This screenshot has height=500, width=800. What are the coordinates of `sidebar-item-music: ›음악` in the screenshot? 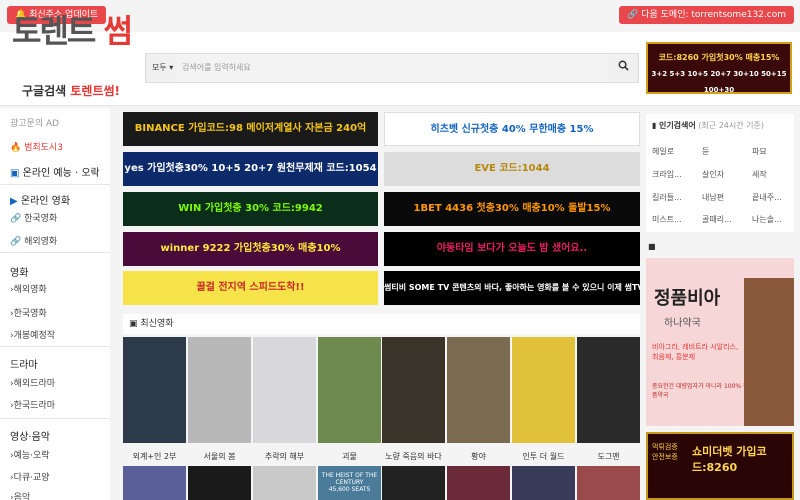 It's located at (20, 495).